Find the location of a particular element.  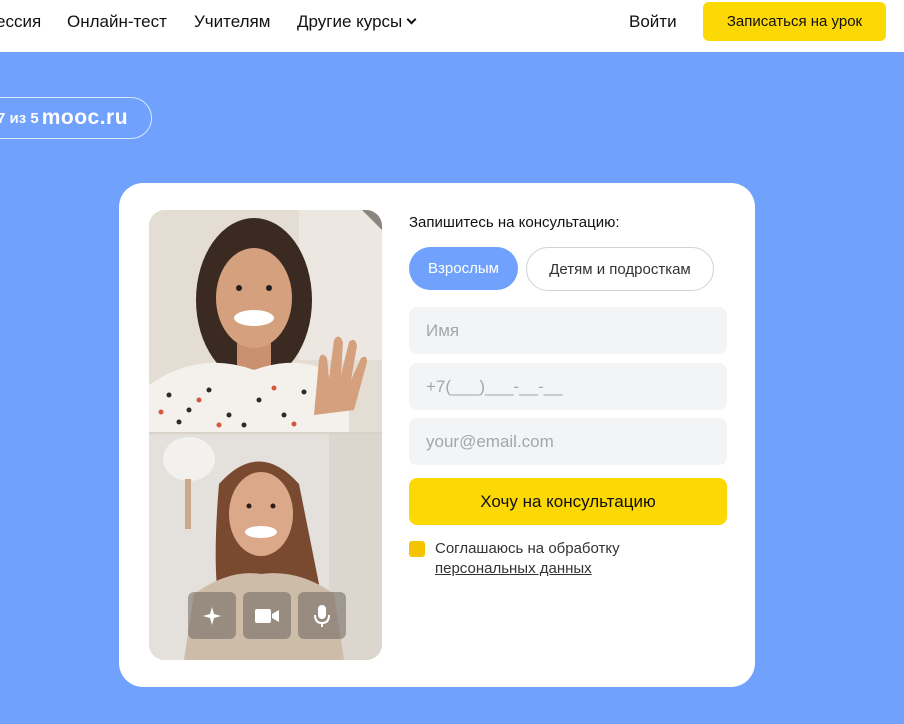

chevron-down-icon is located at coordinates (411, 19).